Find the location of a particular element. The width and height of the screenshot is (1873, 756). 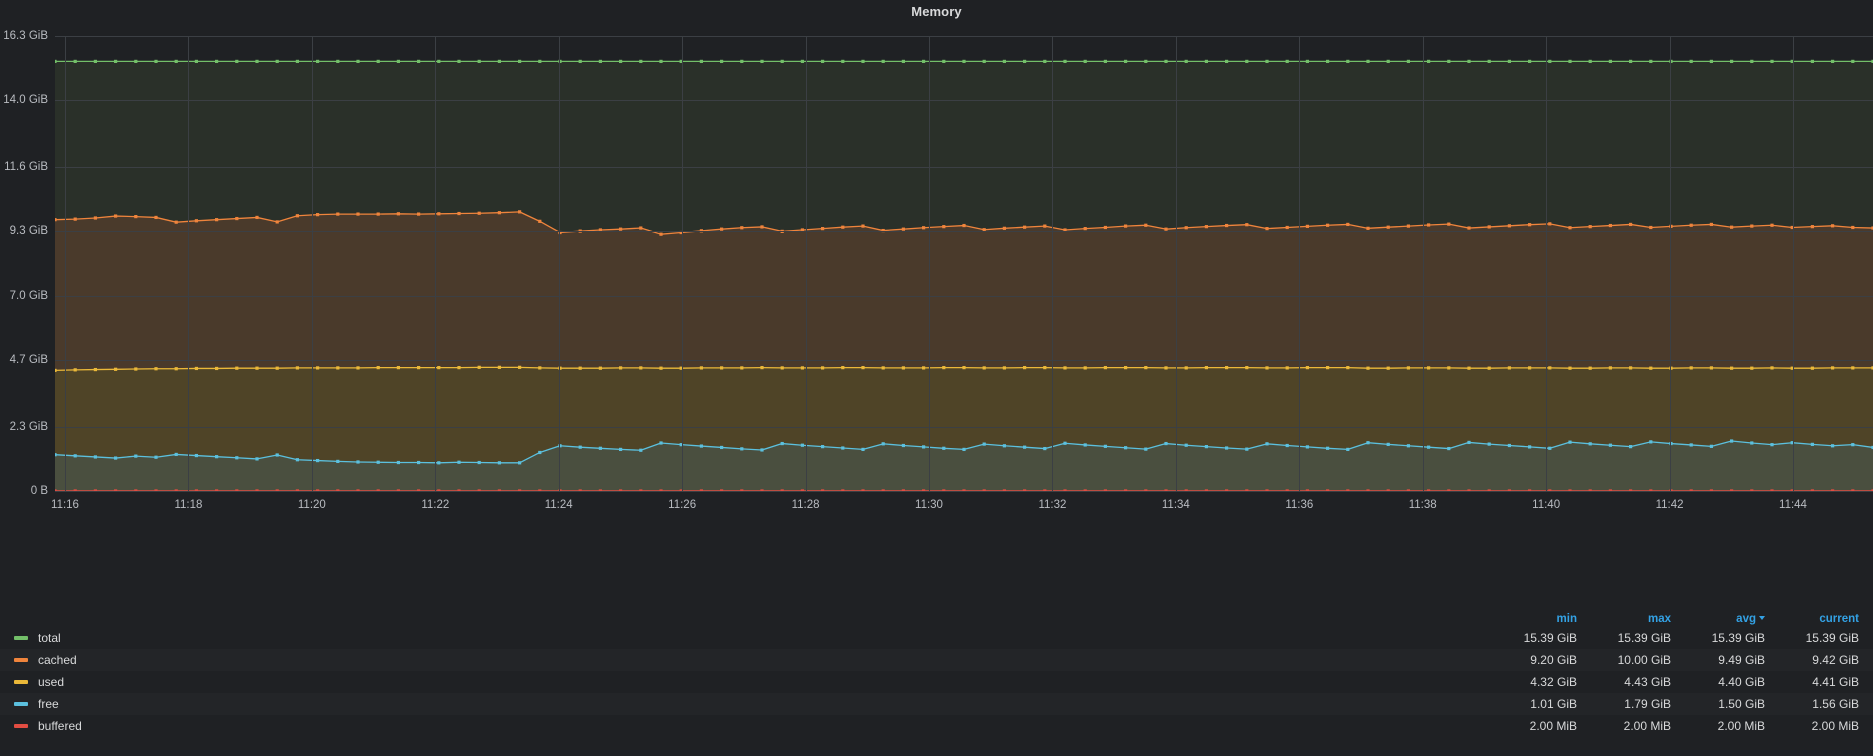

legend-row: buffered 2.00 MiB 2.00 MiB 2.00 MiB 2.00 MiB is located at coordinates (936, 726).